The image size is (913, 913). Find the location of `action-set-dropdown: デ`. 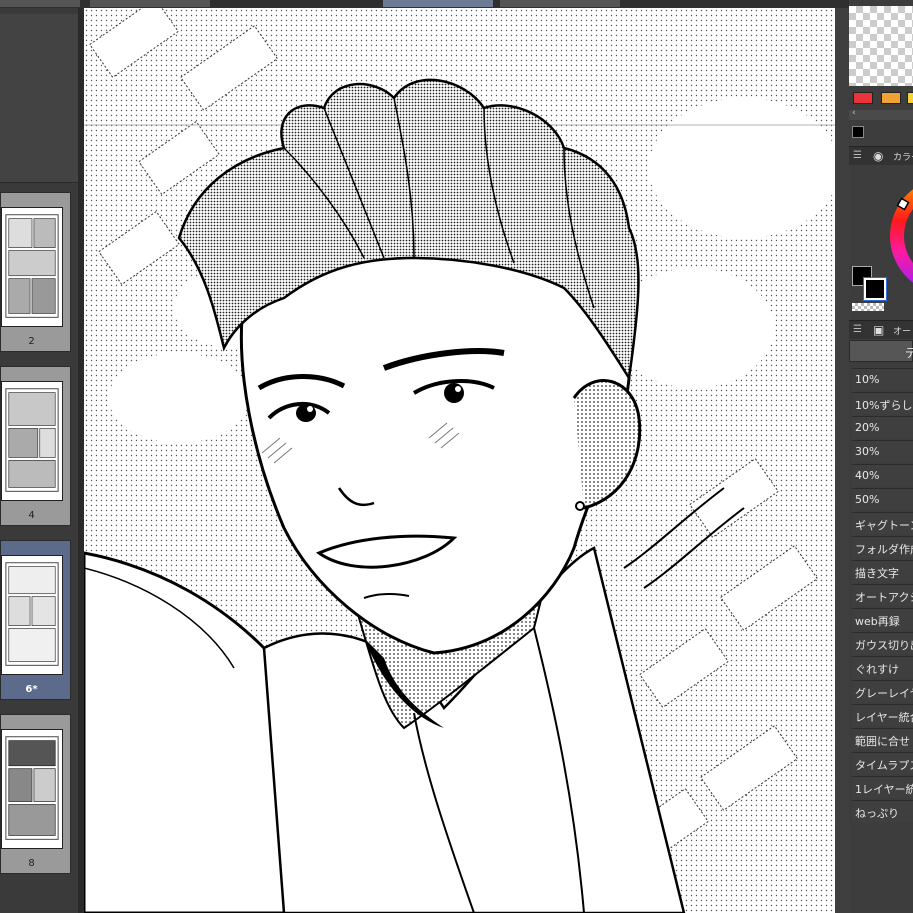

action-set-dropdown: デ is located at coordinates (881, 351).